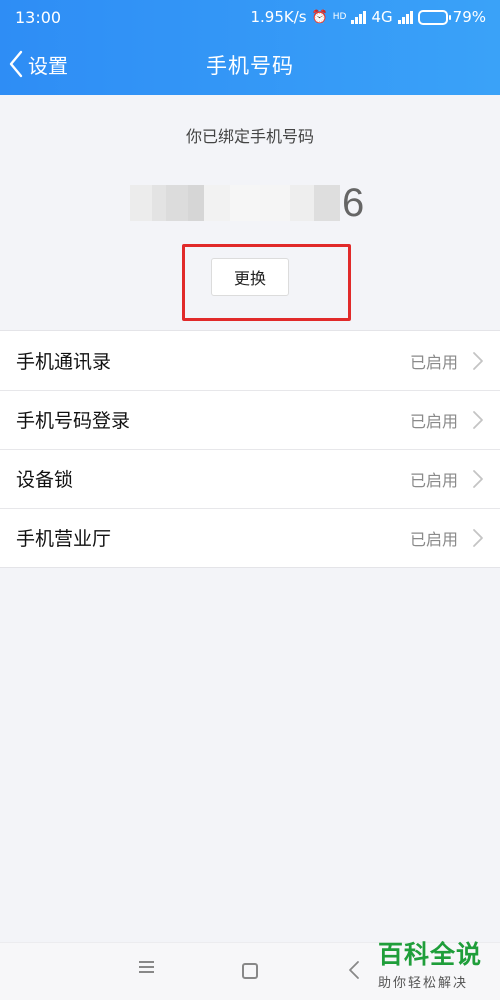 The image size is (500, 1000). What do you see at coordinates (146, 968) in the screenshot?
I see `menu-icon` at bounding box center [146, 968].